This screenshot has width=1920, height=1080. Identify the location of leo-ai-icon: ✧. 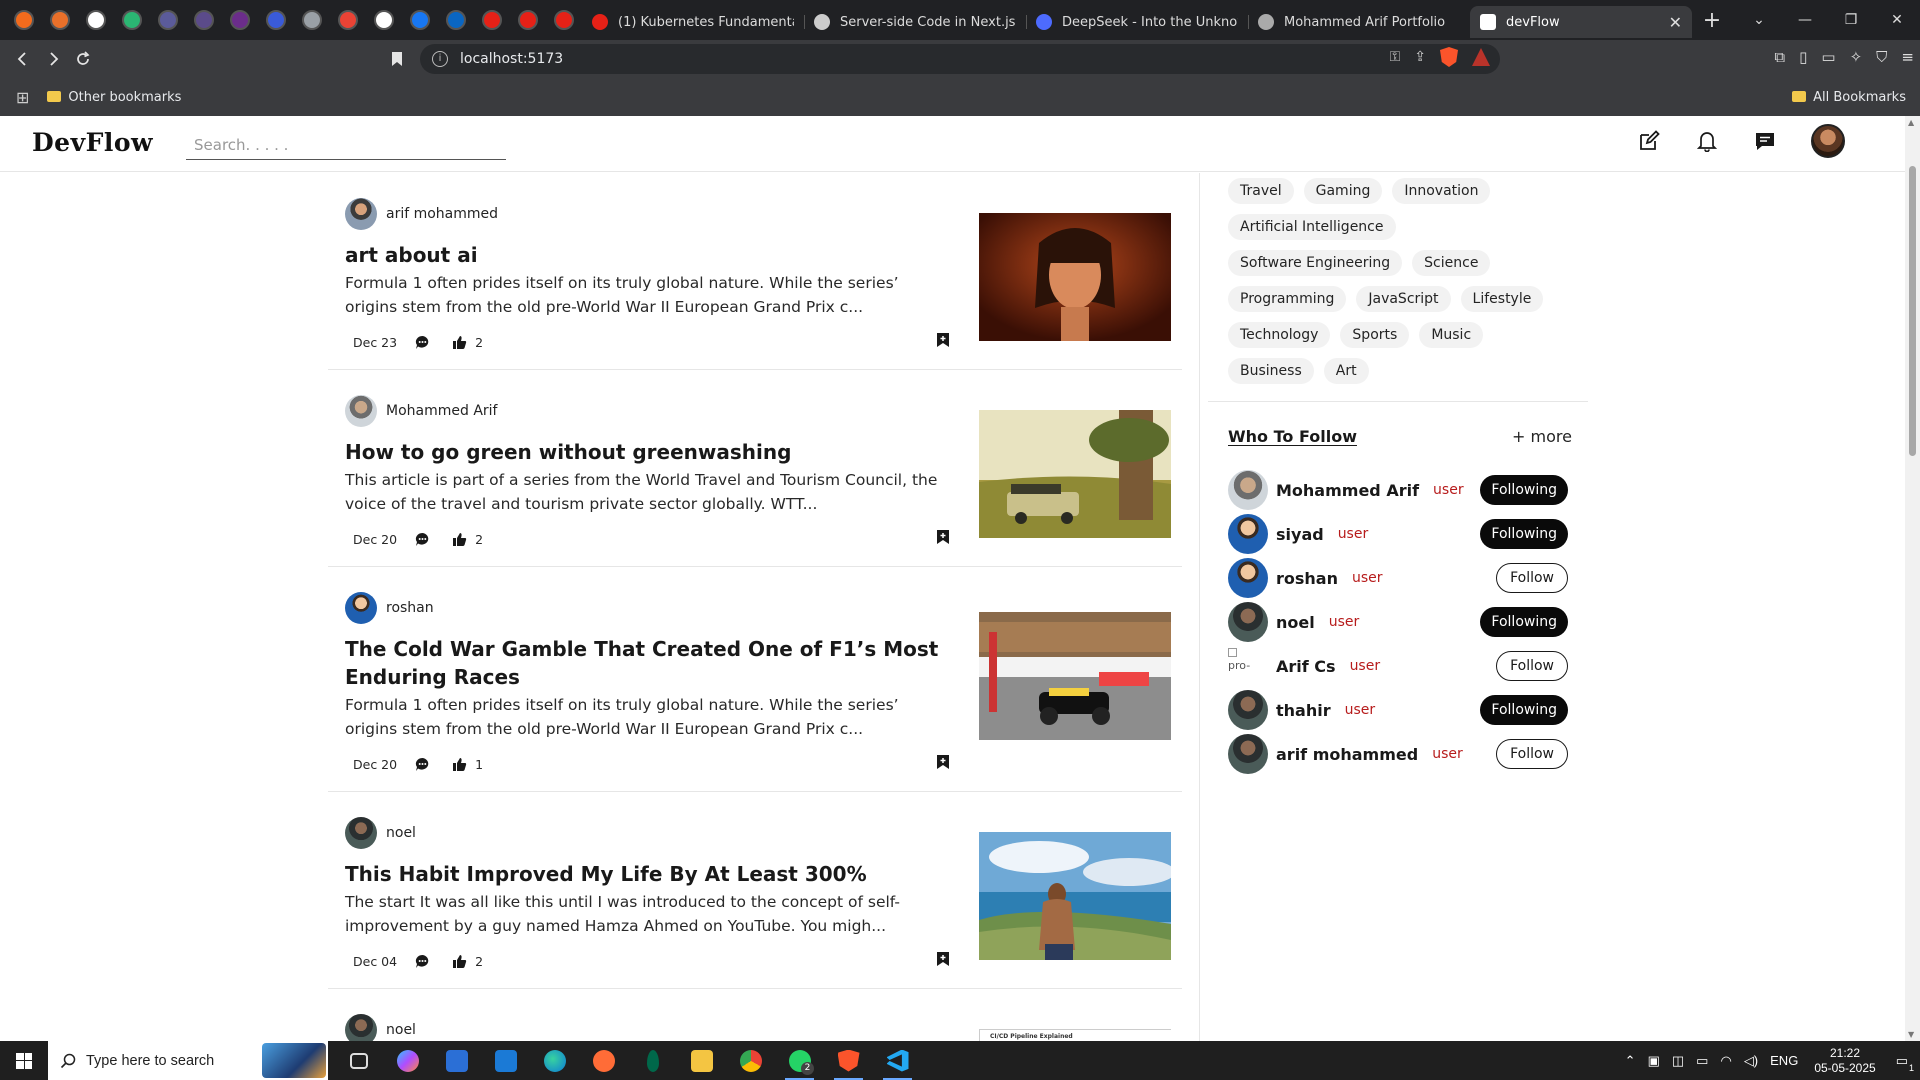
(1856, 57).